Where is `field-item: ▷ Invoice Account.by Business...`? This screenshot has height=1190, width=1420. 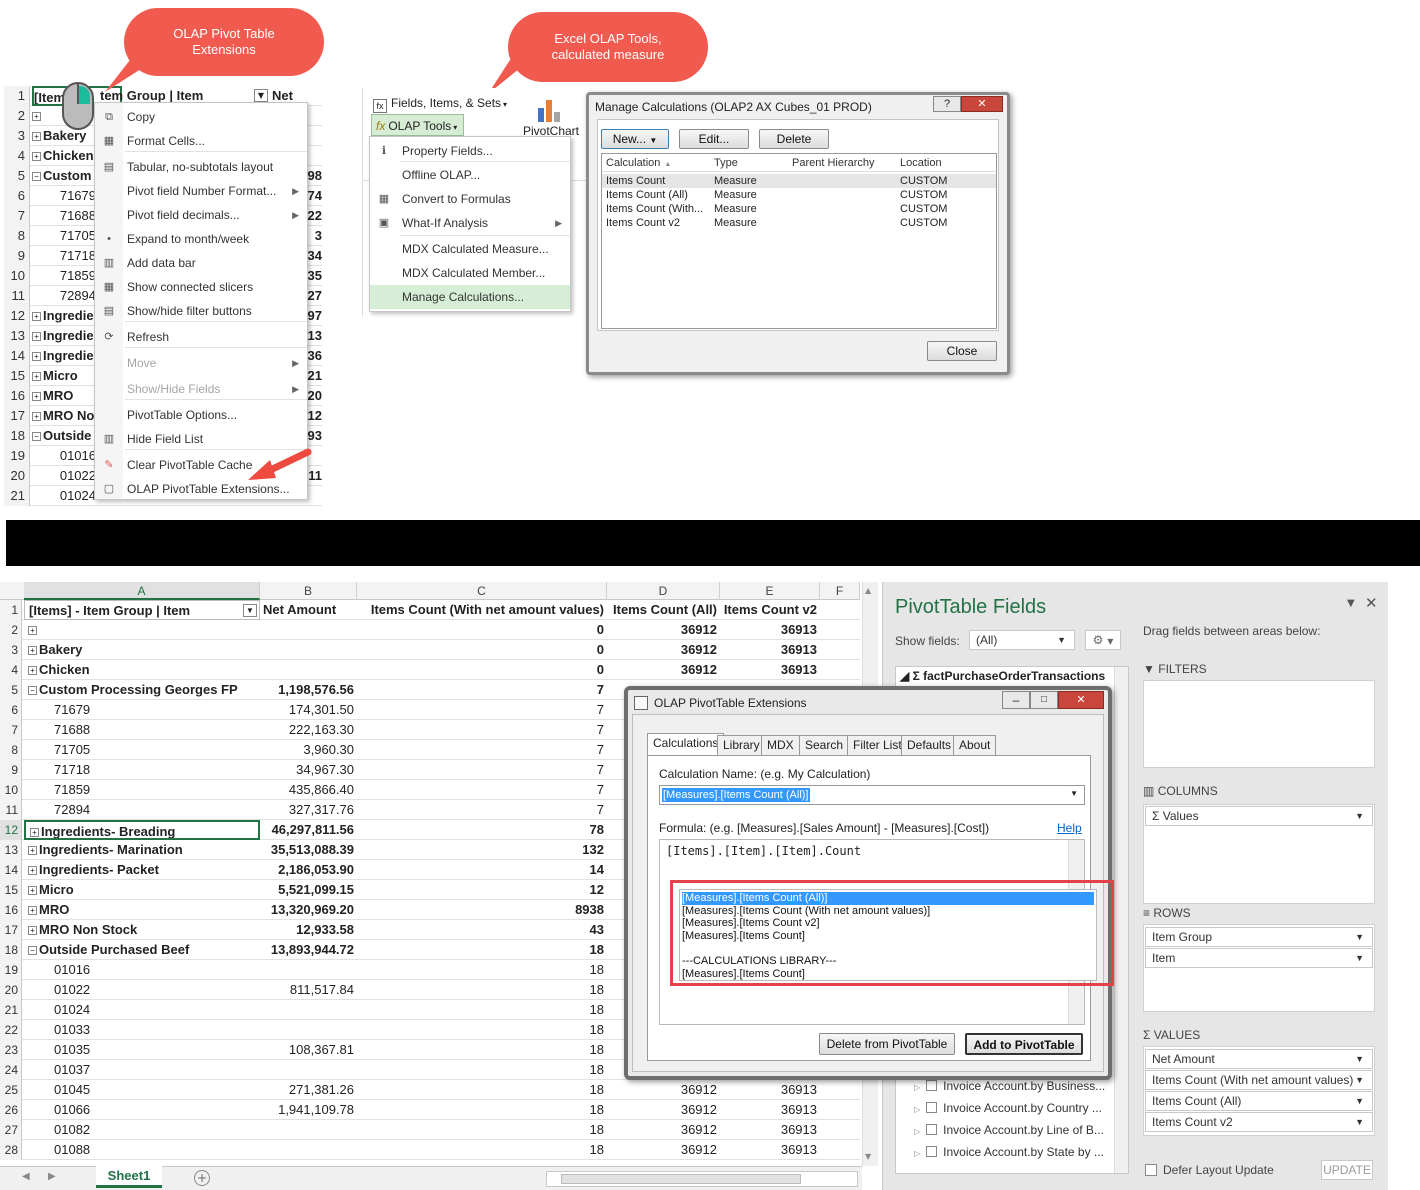 field-item: ▷ Invoice Account.by Business... is located at coordinates (1009, 1086).